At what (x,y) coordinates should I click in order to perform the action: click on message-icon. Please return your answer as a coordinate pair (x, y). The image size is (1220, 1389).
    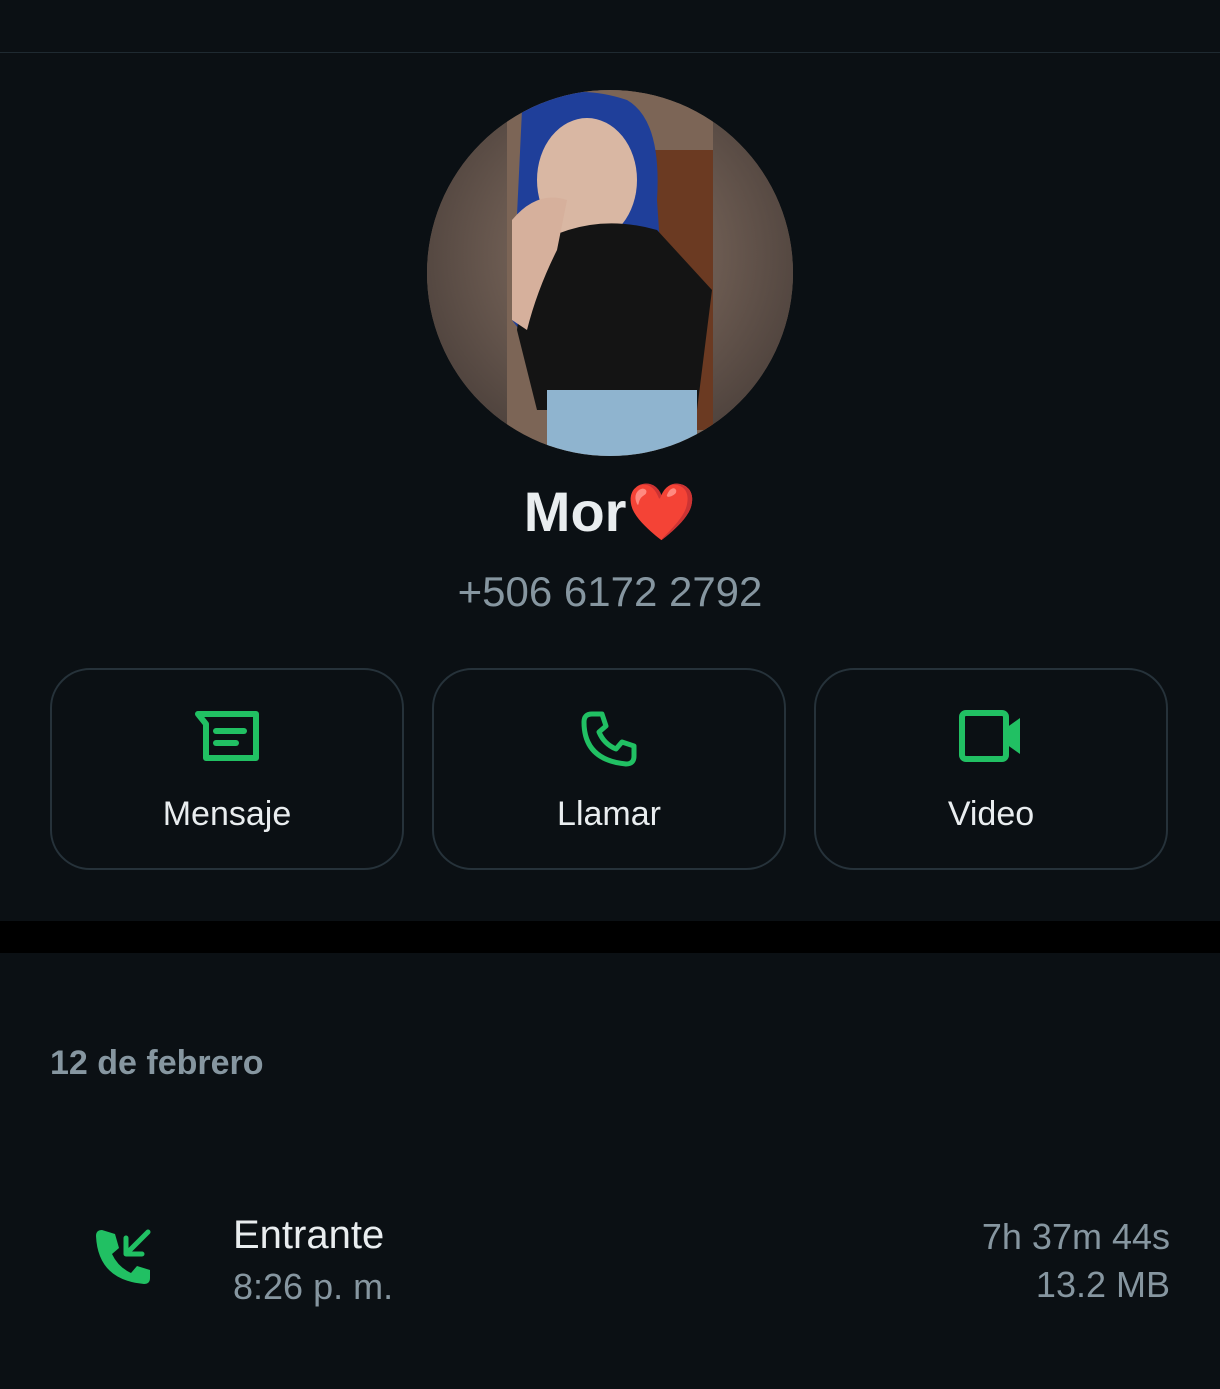
    Looking at the image, I should click on (227, 740).